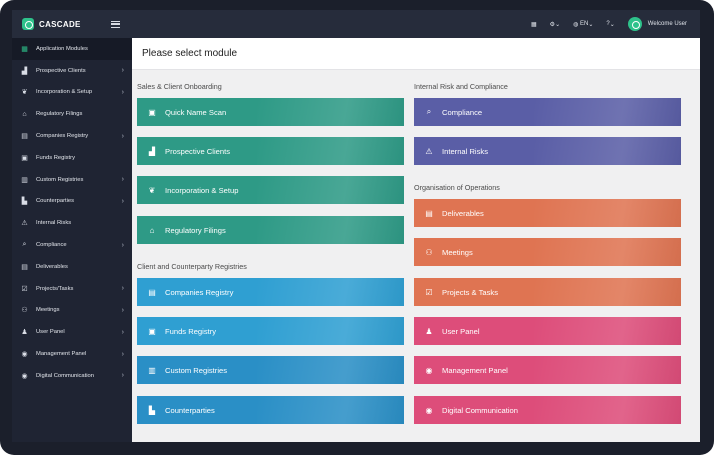 Image resolution: width=714 pixels, height=455 pixels. I want to click on tile-incorporation-setup: ❦ Incorporation & Setup, so click(270, 190).